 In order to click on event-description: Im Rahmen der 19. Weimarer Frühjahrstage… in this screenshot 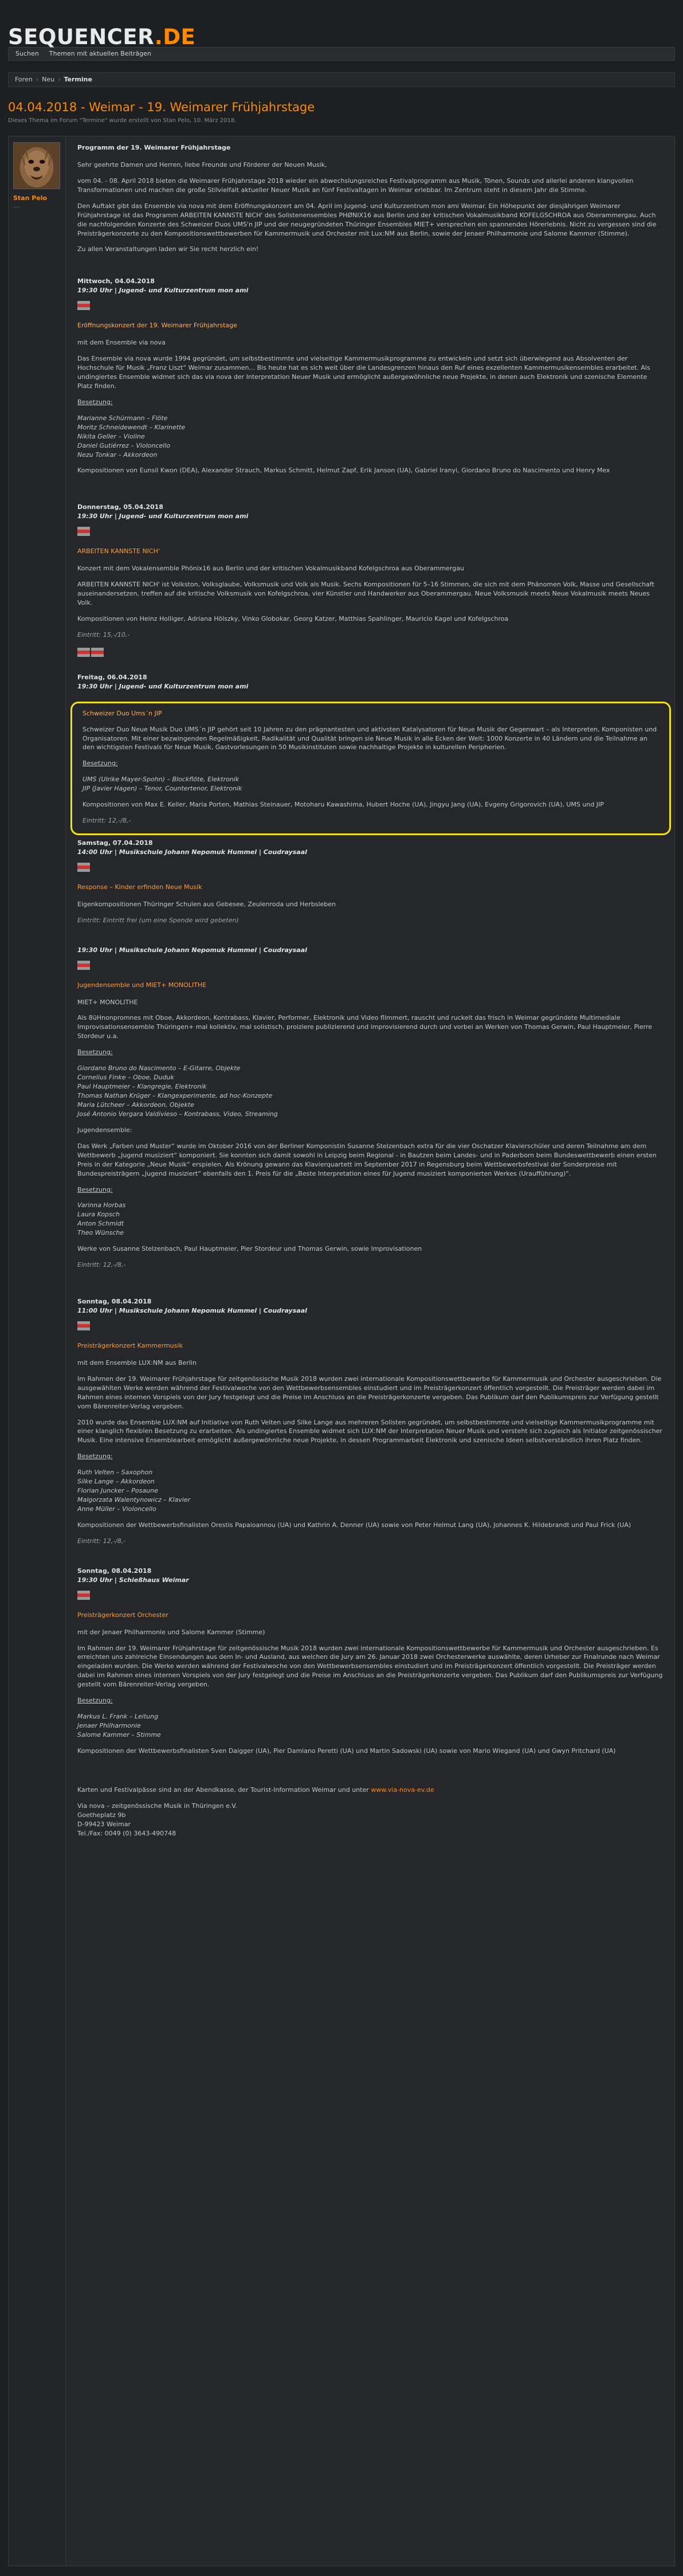, I will do `click(370, 1666)`.